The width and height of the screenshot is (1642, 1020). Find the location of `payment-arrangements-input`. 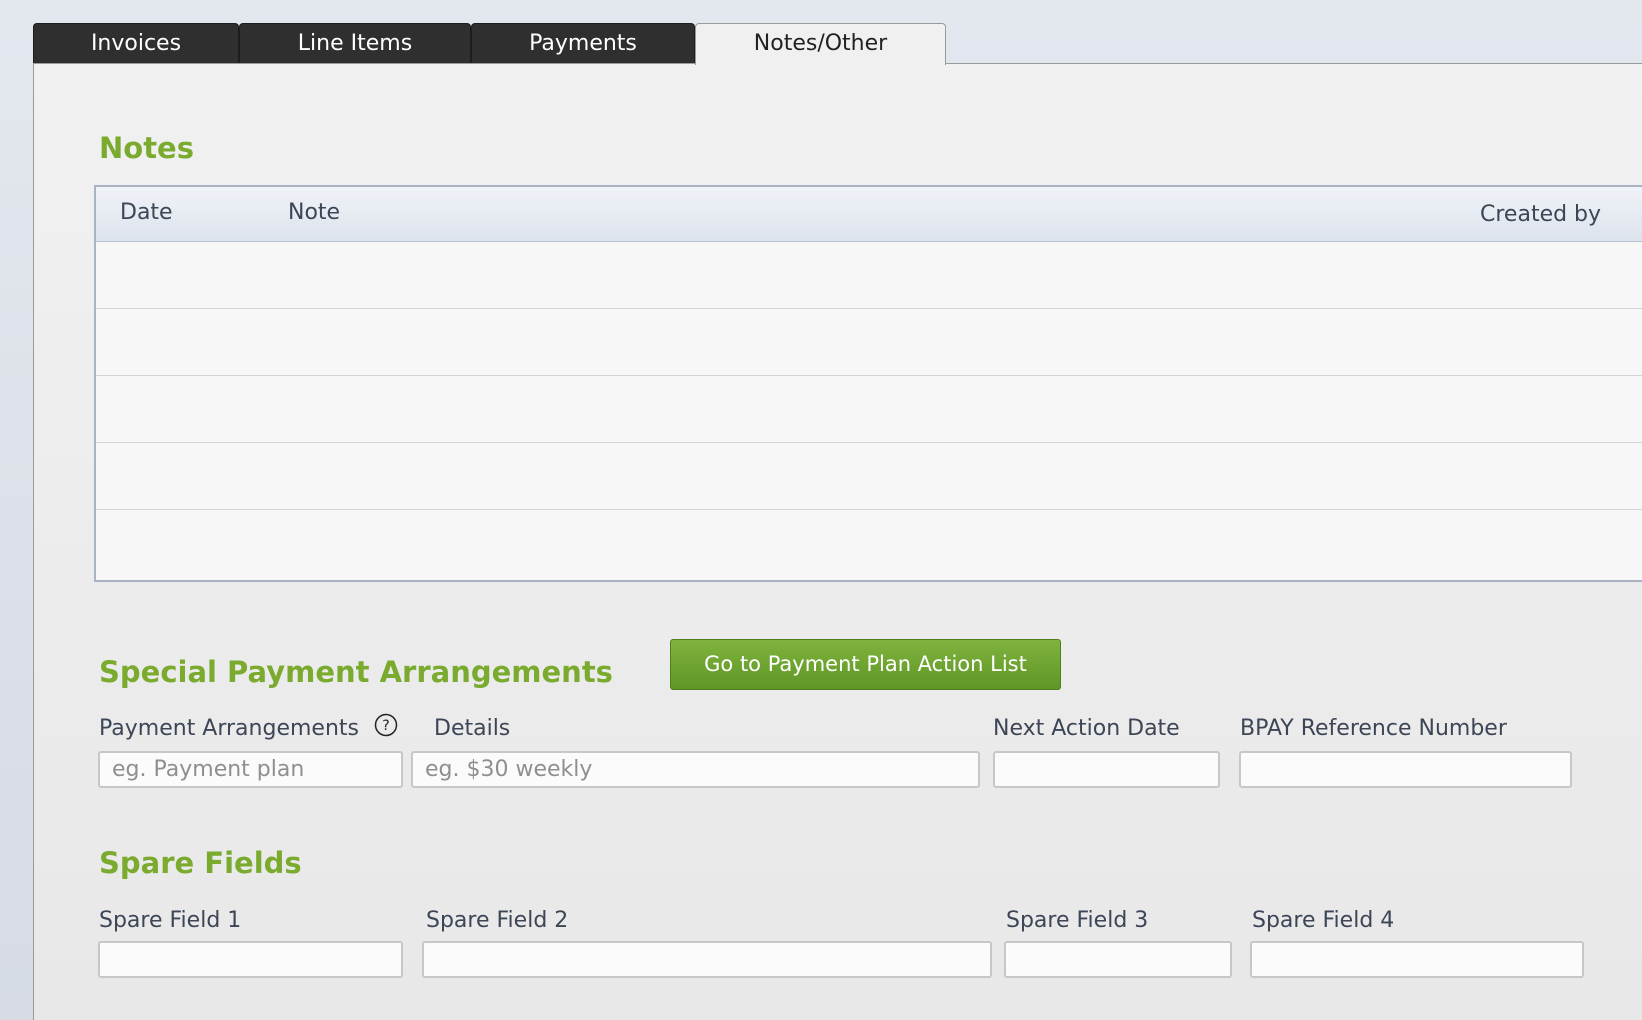

payment-arrangements-input is located at coordinates (250, 769).